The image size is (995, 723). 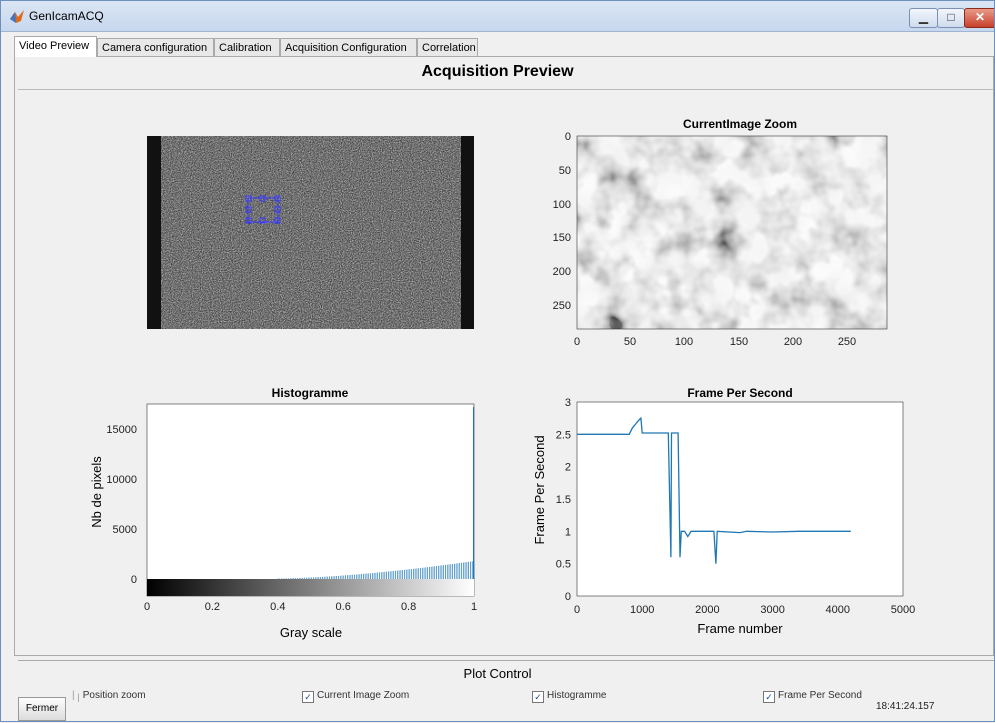 I want to click on histogram-x-tick: 0.6, so click(x=343, y=607).